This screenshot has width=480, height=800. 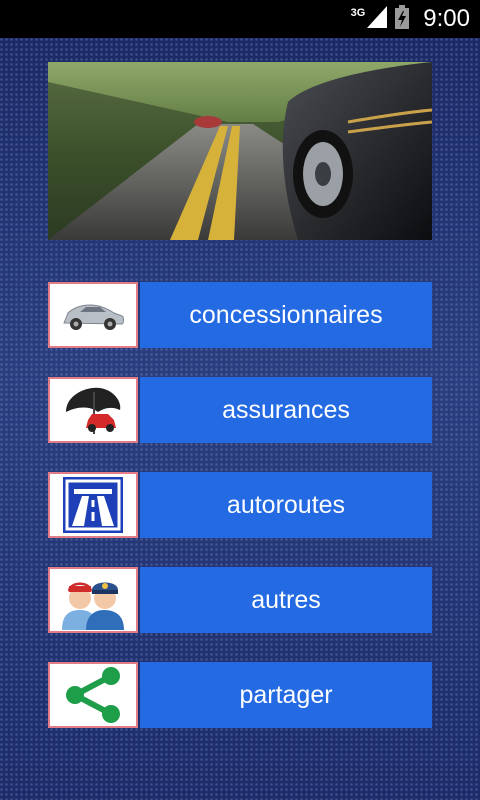 I want to click on share-icon, so click(x=93, y=695).